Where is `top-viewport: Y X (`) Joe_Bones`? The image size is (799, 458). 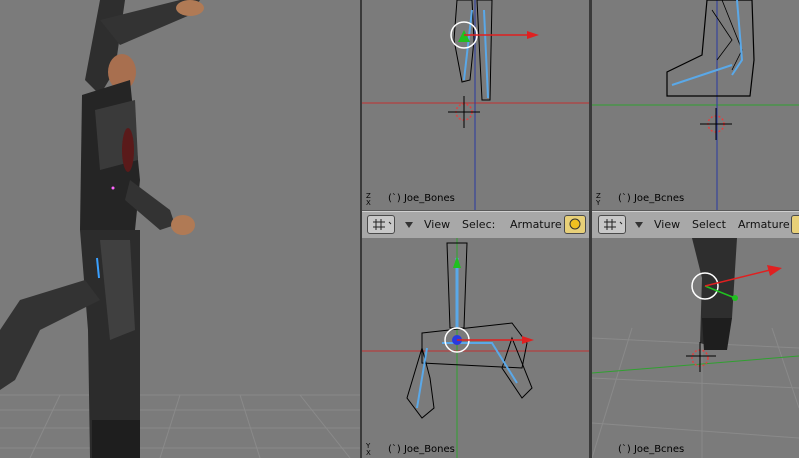 top-viewport: Y X (`) Joe_Bones is located at coordinates (475, 348).